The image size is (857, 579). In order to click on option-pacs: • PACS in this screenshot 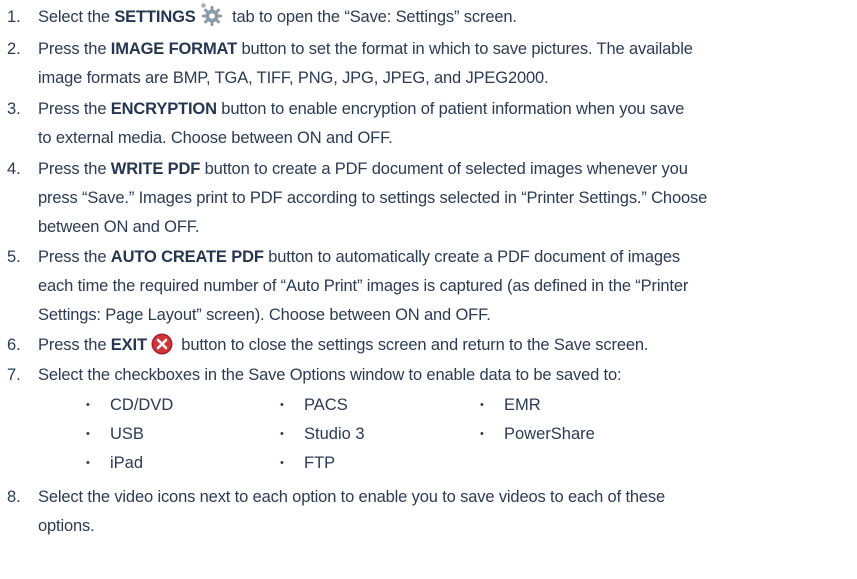, I will do `click(314, 405)`.